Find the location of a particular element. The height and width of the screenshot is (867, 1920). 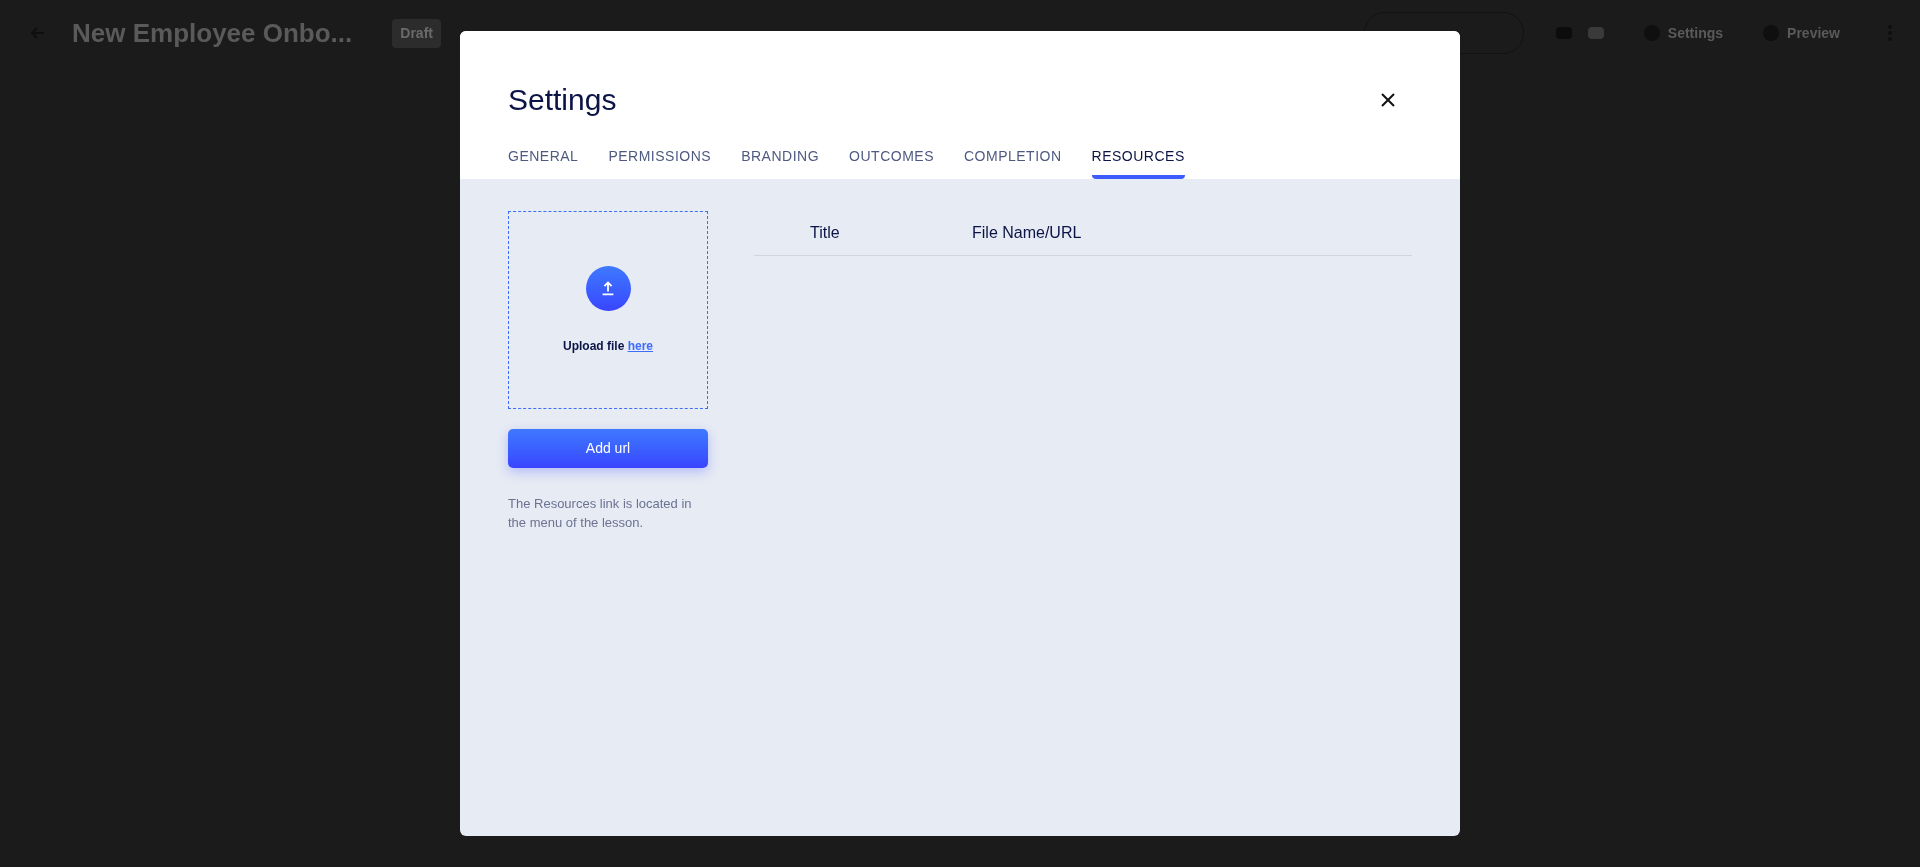

settings-tab: OUTCOMES is located at coordinates (891, 162).